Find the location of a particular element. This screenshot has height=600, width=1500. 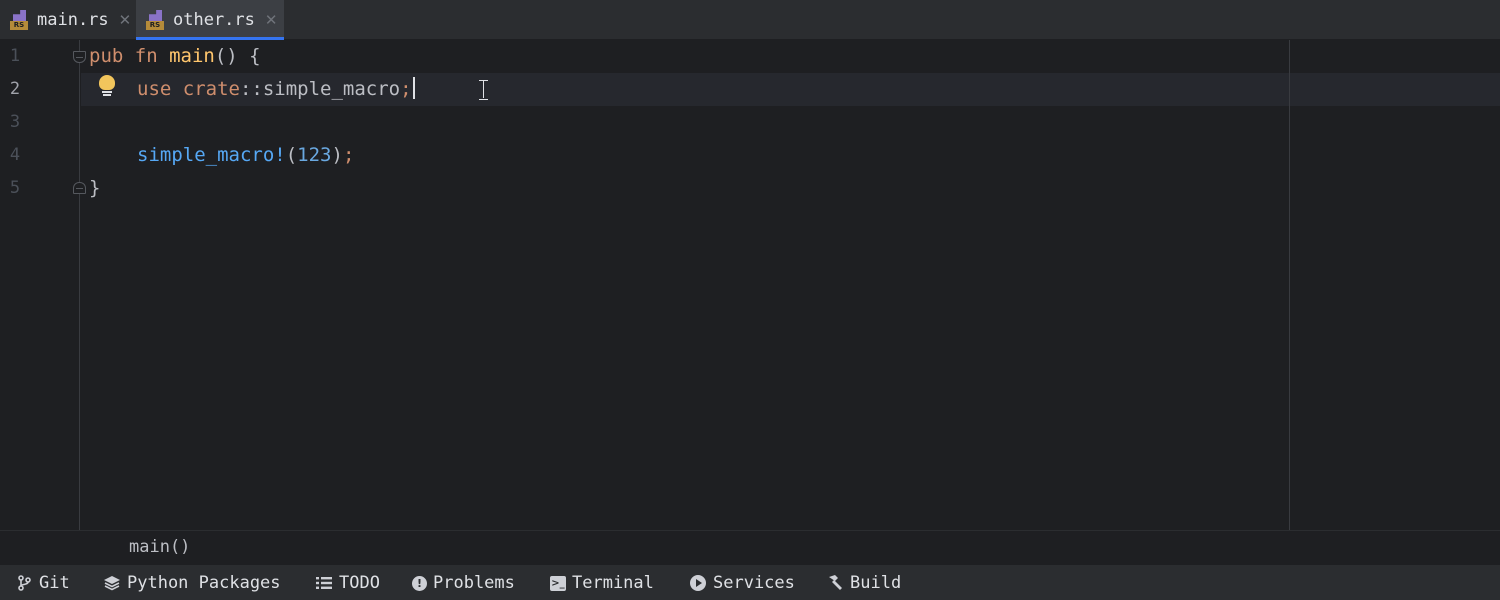

hammer-icon is located at coordinates (835, 583).